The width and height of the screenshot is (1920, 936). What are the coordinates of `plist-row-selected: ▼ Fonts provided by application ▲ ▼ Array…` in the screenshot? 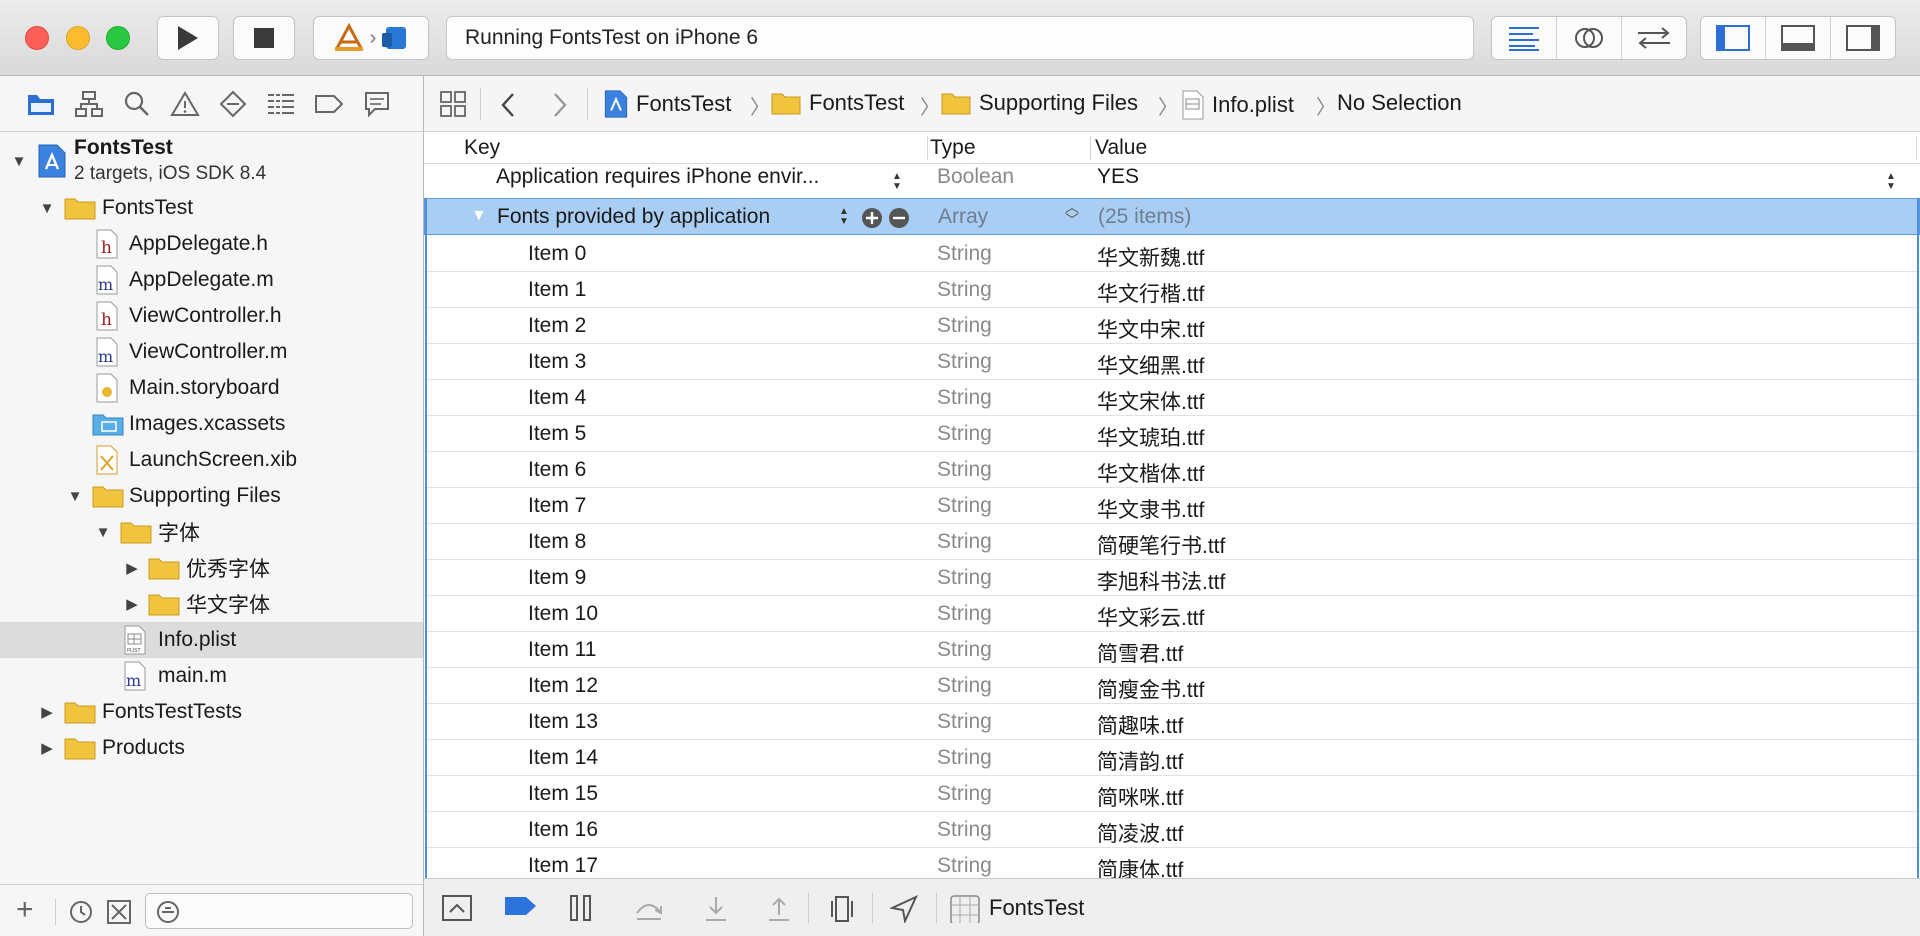 It's located at (1172, 216).